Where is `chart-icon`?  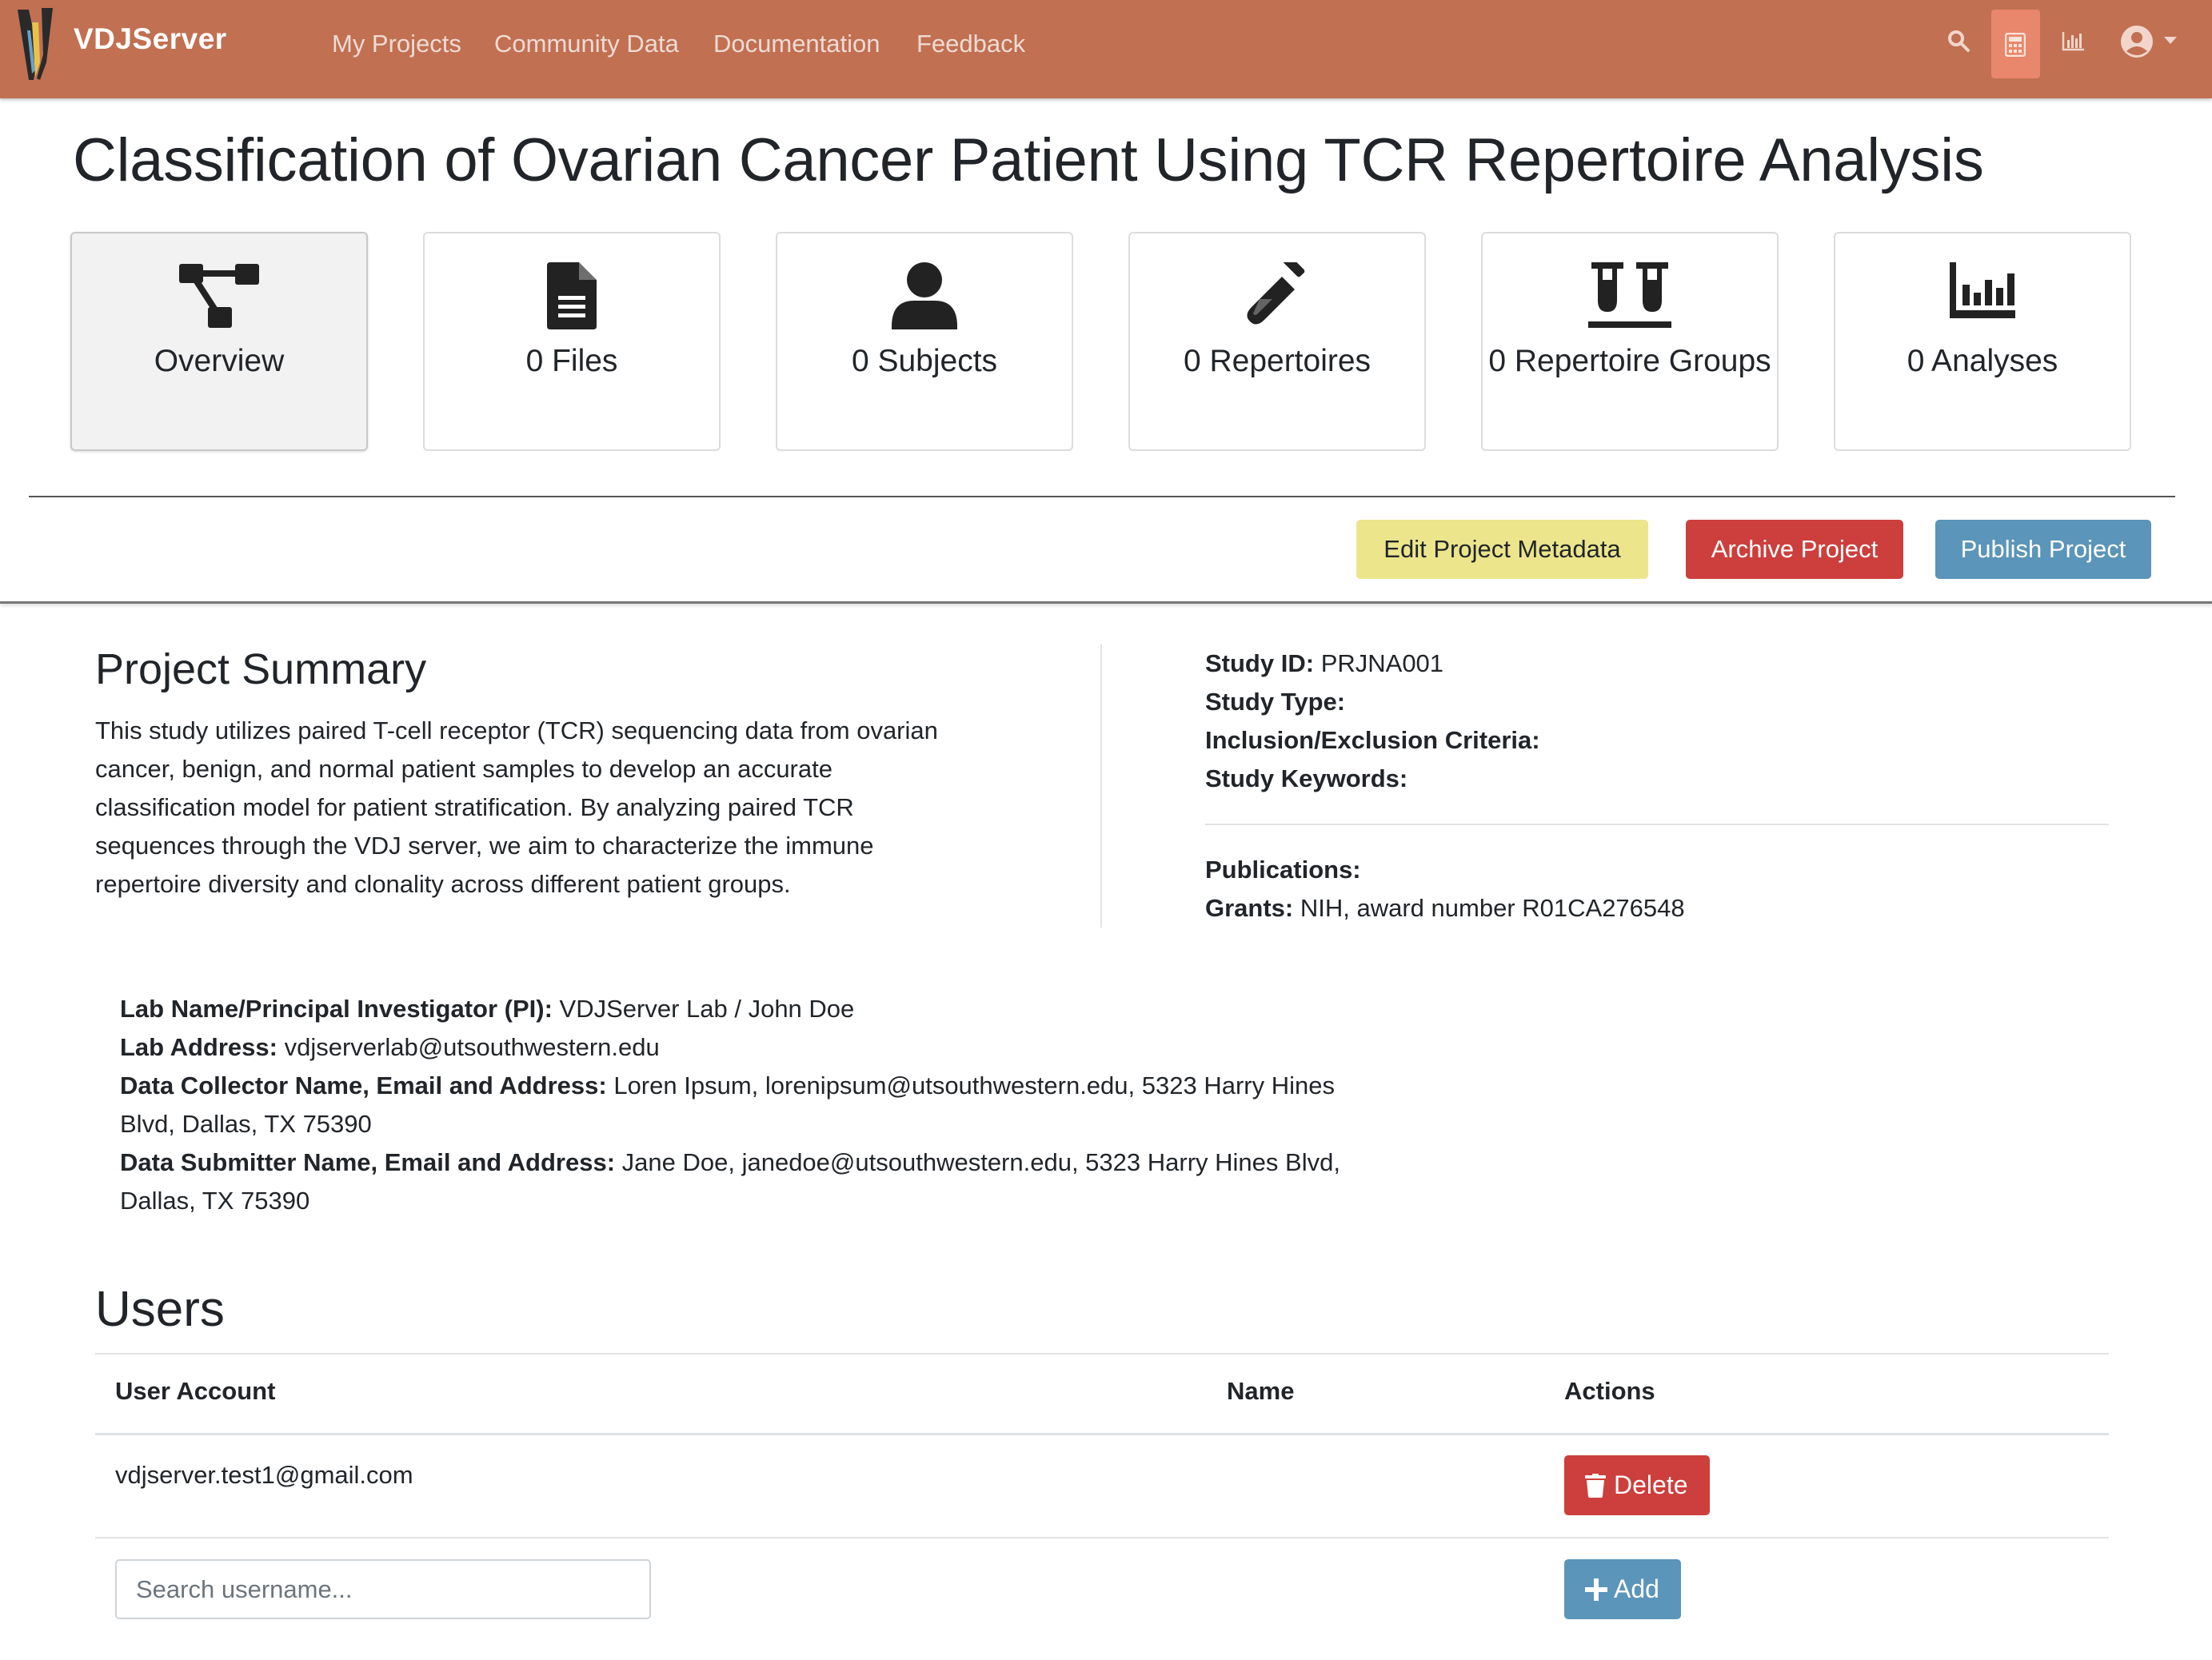
chart-icon is located at coordinates (2074, 40).